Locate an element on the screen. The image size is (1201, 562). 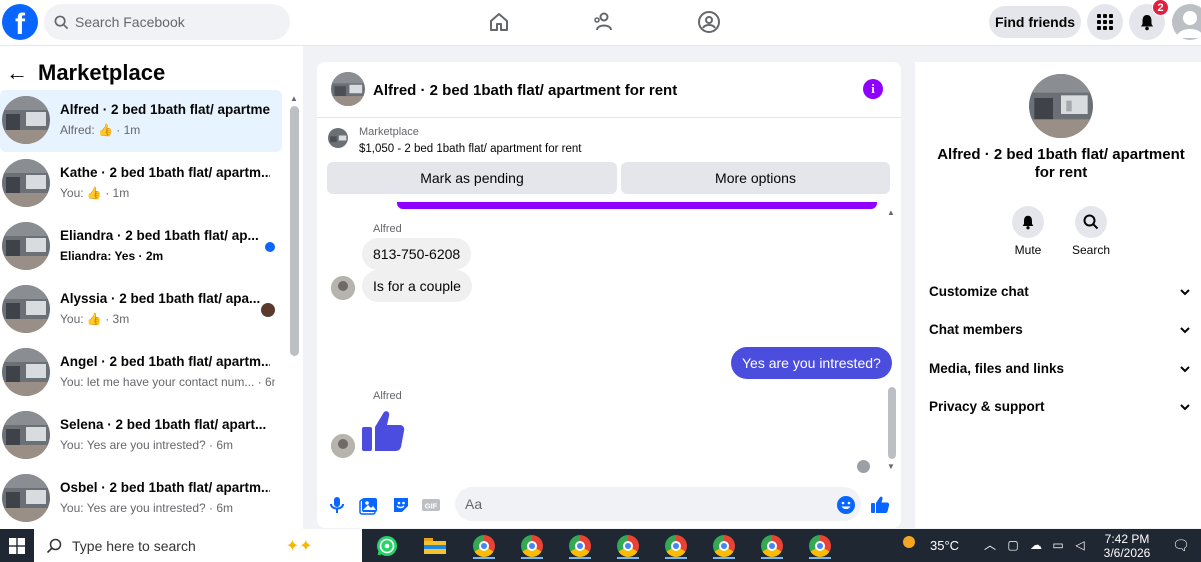
privacy-support-row: Privacy & support is located at coordinates (1058, 407).